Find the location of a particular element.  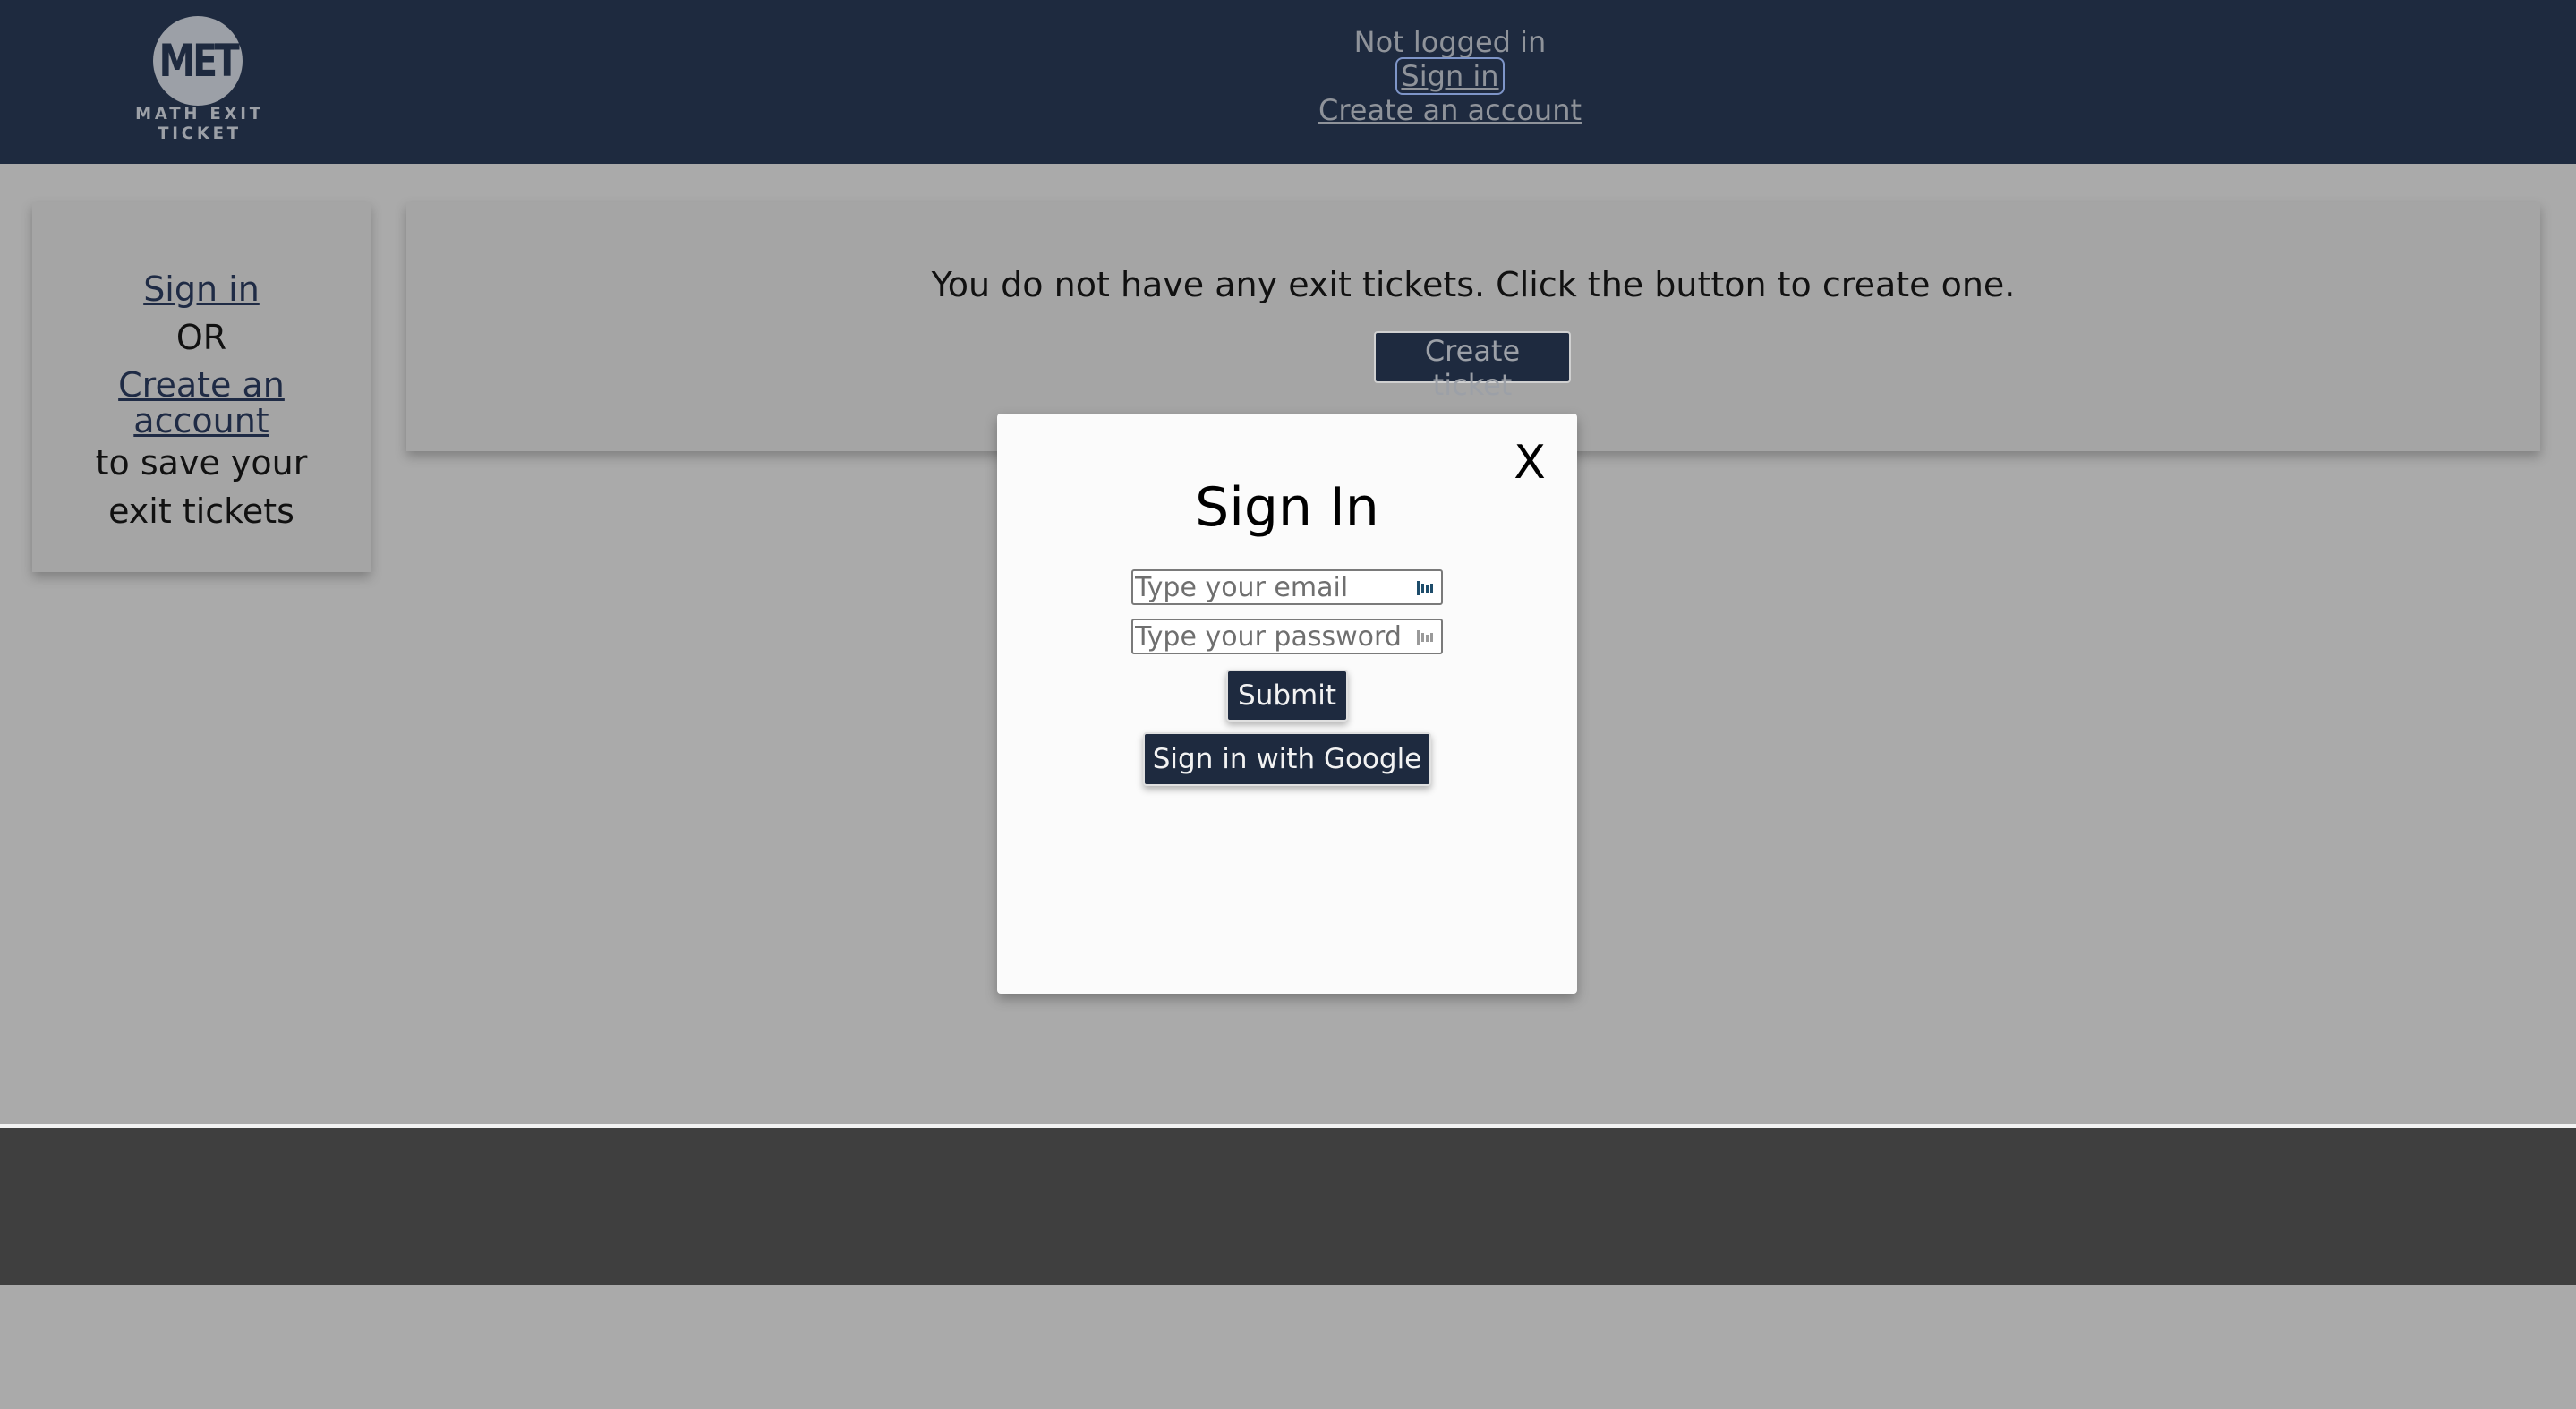

sidebar-or-text: OR is located at coordinates (201, 337).